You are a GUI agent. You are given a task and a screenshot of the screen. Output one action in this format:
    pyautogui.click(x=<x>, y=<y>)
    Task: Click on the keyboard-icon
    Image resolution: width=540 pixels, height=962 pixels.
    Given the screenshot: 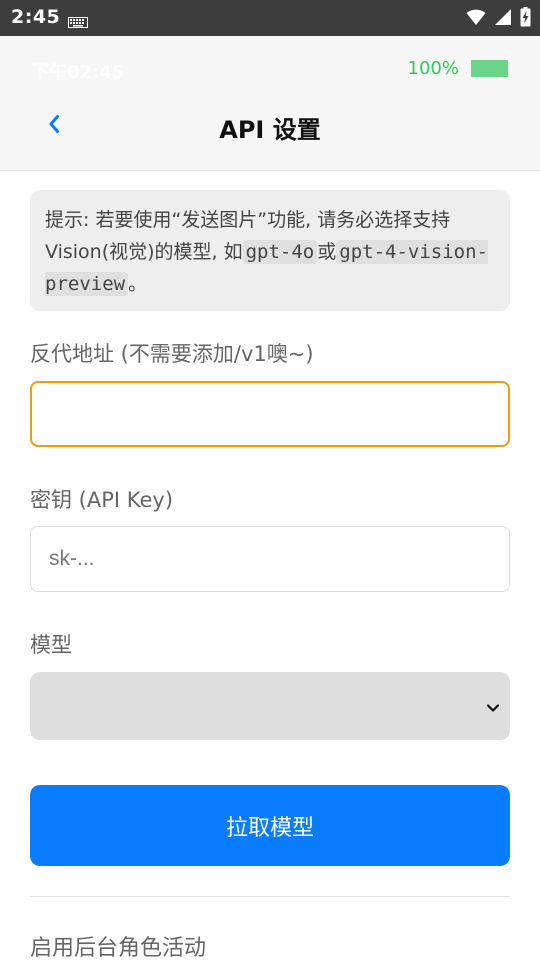 What is the action you would take?
    pyautogui.click(x=78, y=22)
    